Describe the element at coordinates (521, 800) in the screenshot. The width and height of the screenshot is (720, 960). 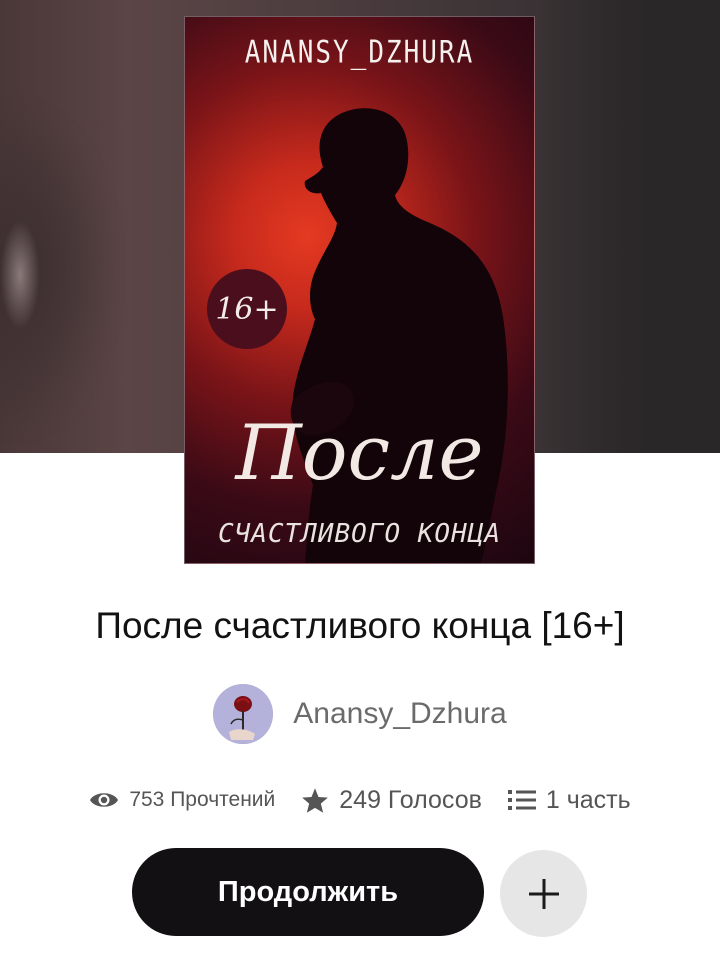
I see `list-icon` at that location.